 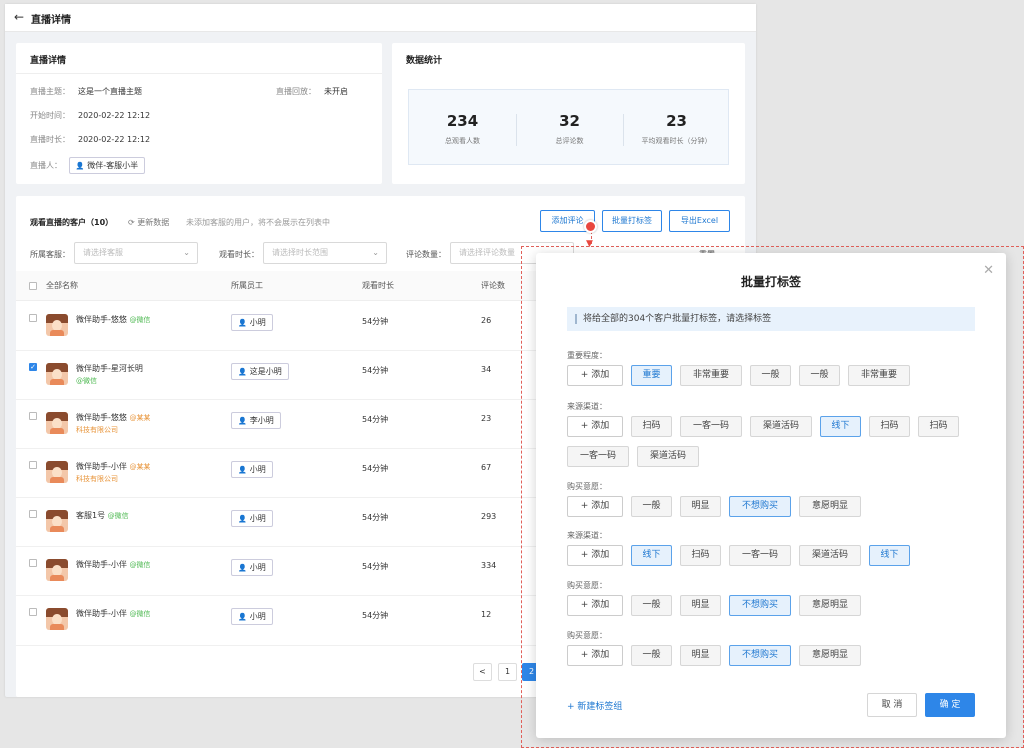 What do you see at coordinates (19, 17) in the screenshot?
I see `back-arrow-icon: ←` at bounding box center [19, 17].